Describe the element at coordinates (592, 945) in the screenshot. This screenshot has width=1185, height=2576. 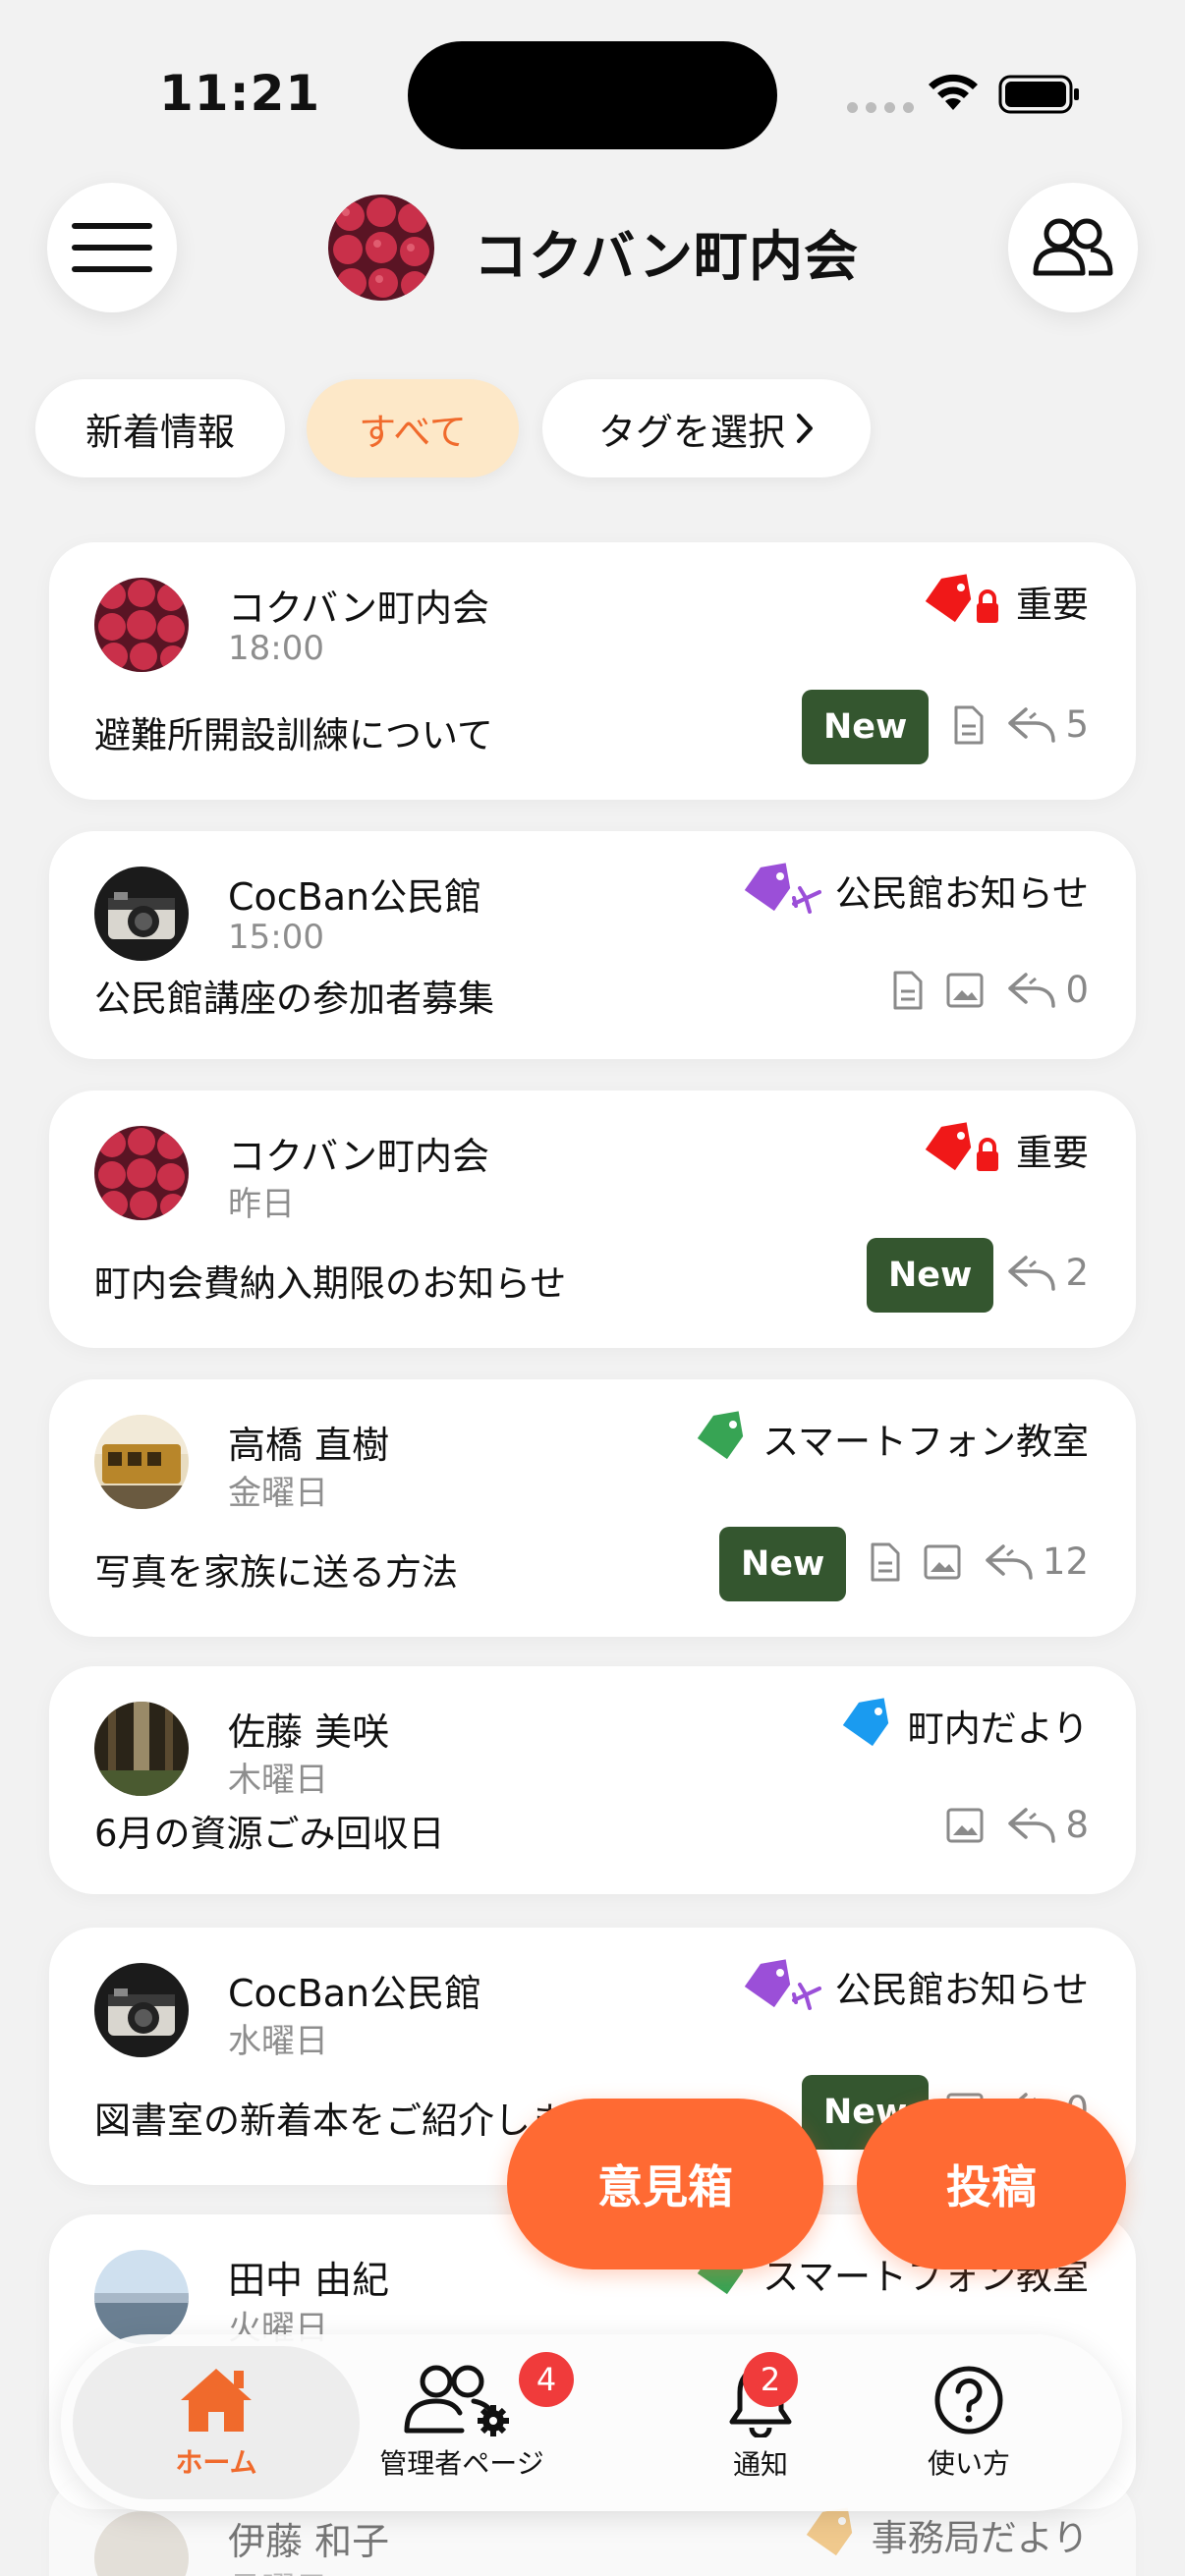
I see `post-card: CocBan公民館 15:00 公民館お知らせ 公民館講座の参加者募集 0` at that location.